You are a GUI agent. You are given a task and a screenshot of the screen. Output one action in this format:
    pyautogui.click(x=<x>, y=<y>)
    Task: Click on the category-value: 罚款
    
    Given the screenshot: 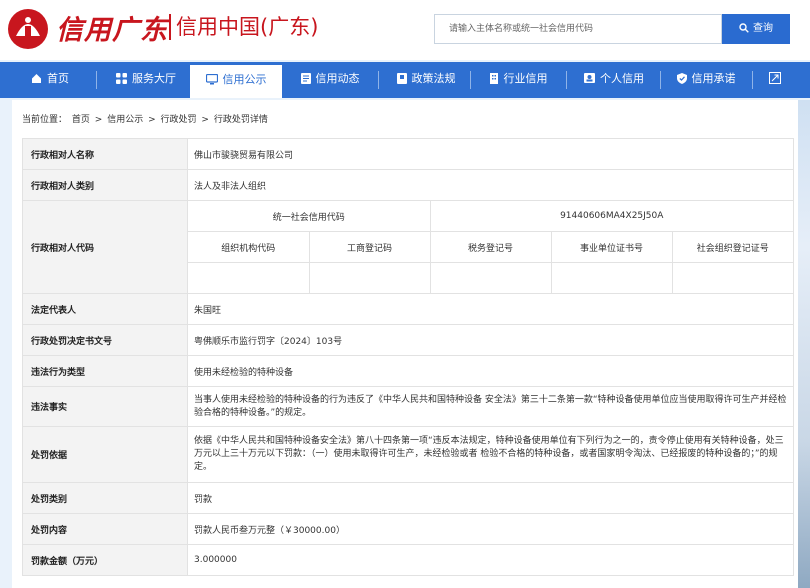 What is the action you would take?
    pyautogui.click(x=490, y=498)
    